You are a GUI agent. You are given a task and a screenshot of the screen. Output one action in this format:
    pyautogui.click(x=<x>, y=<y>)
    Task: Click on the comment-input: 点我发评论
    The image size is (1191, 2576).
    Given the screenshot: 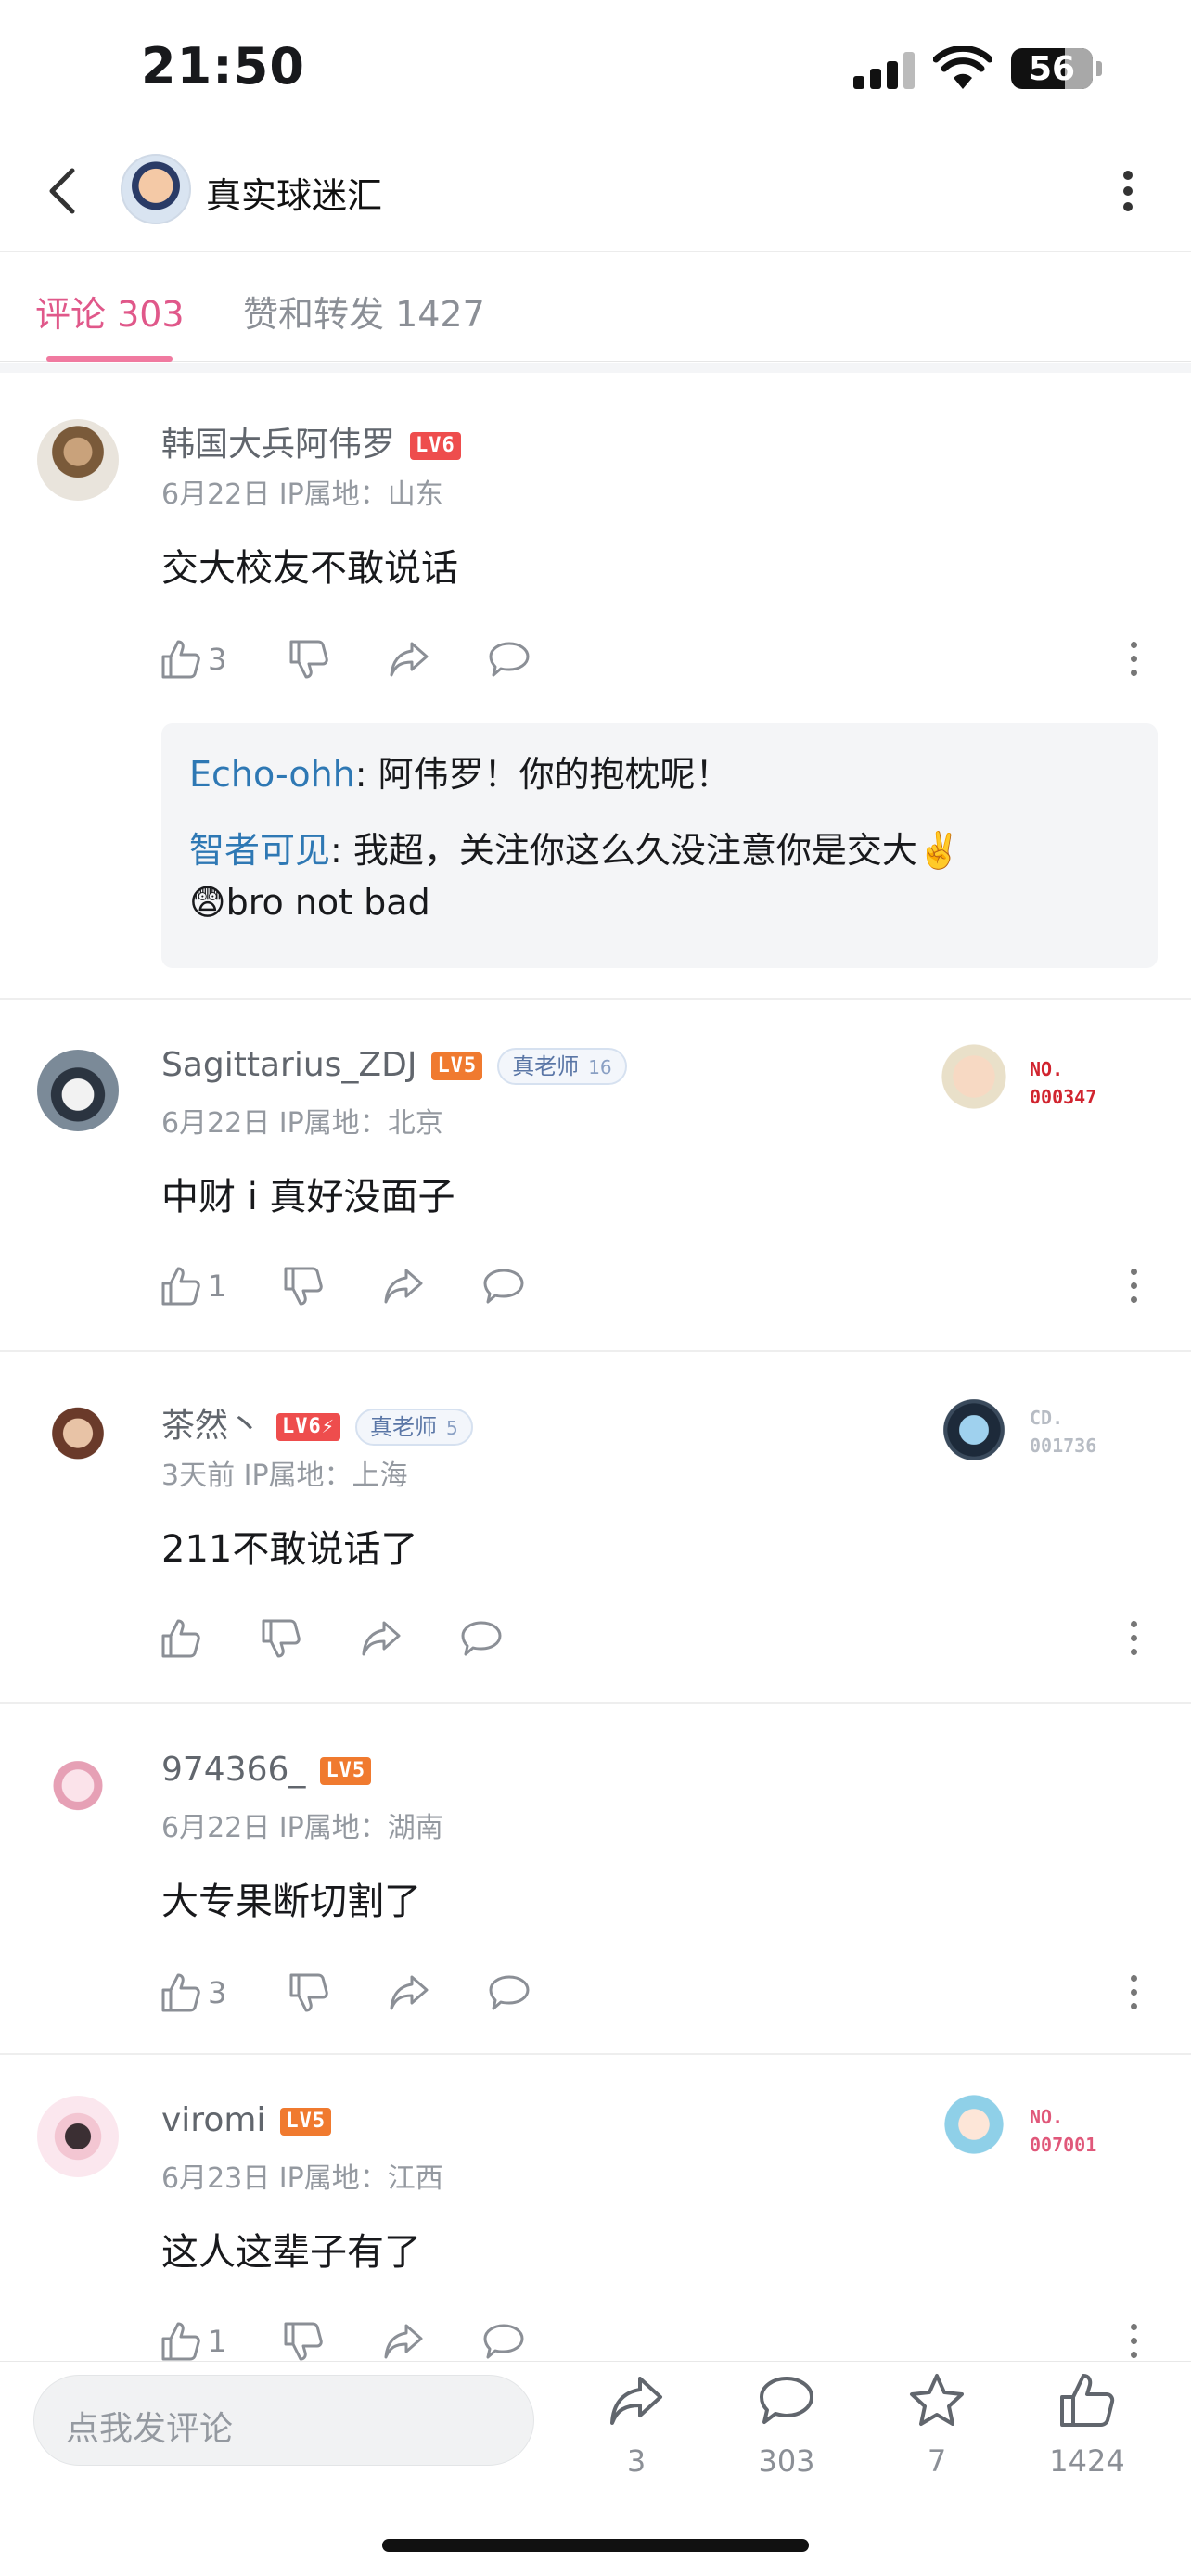 What is the action you would take?
    pyautogui.click(x=283, y=2420)
    